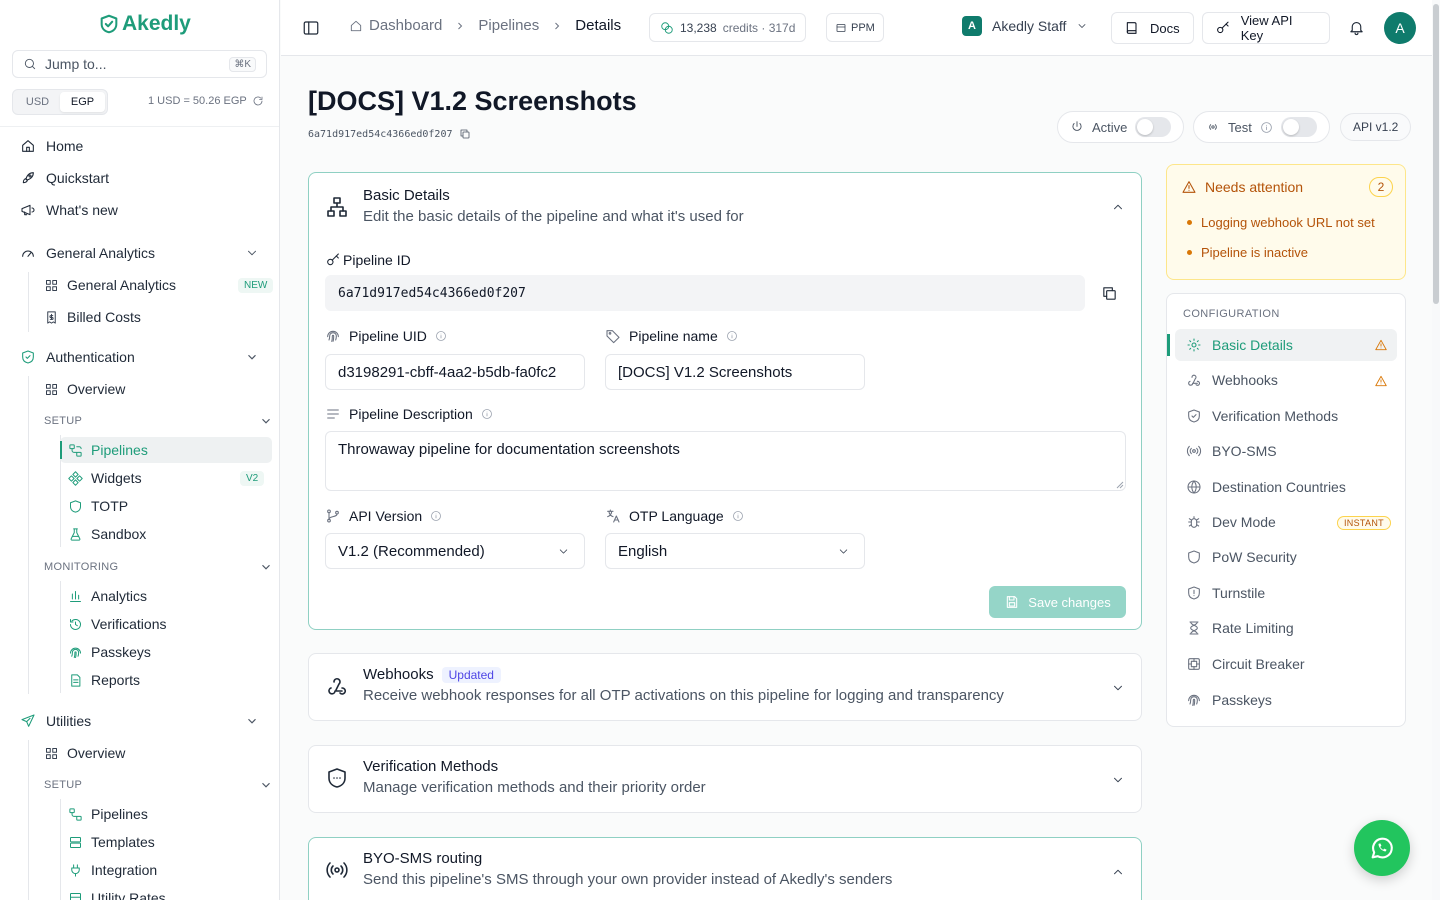 The image size is (1440, 900). What do you see at coordinates (117, 893) in the screenshot?
I see `sidebar-item-utility-rates: Utility Rates` at bounding box center [117, 893].